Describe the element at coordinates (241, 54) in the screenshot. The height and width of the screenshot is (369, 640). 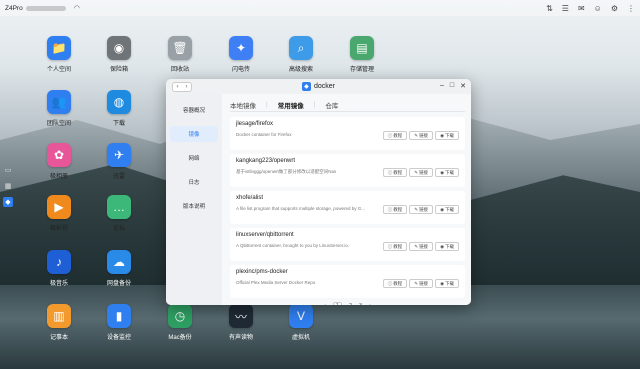
I see `desktop-app-flash-transfer: ✦ 闪电传` at that location.